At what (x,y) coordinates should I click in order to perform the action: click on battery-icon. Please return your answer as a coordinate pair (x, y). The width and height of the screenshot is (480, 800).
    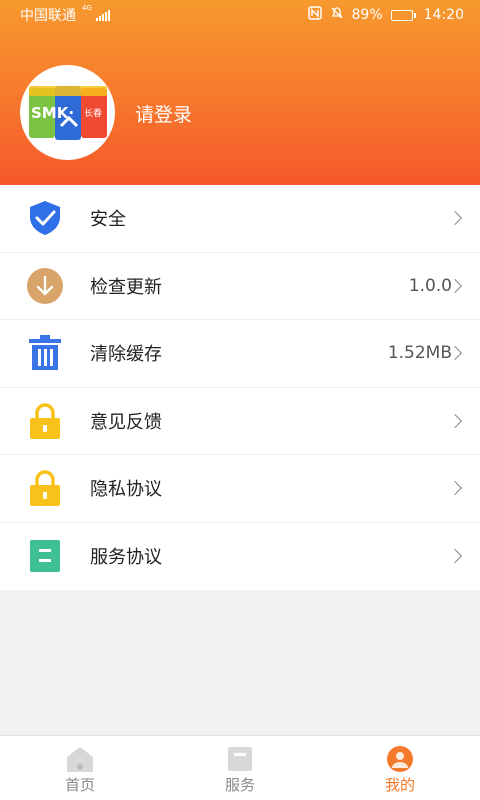
    Looking at the image, I should click on (403, 15).